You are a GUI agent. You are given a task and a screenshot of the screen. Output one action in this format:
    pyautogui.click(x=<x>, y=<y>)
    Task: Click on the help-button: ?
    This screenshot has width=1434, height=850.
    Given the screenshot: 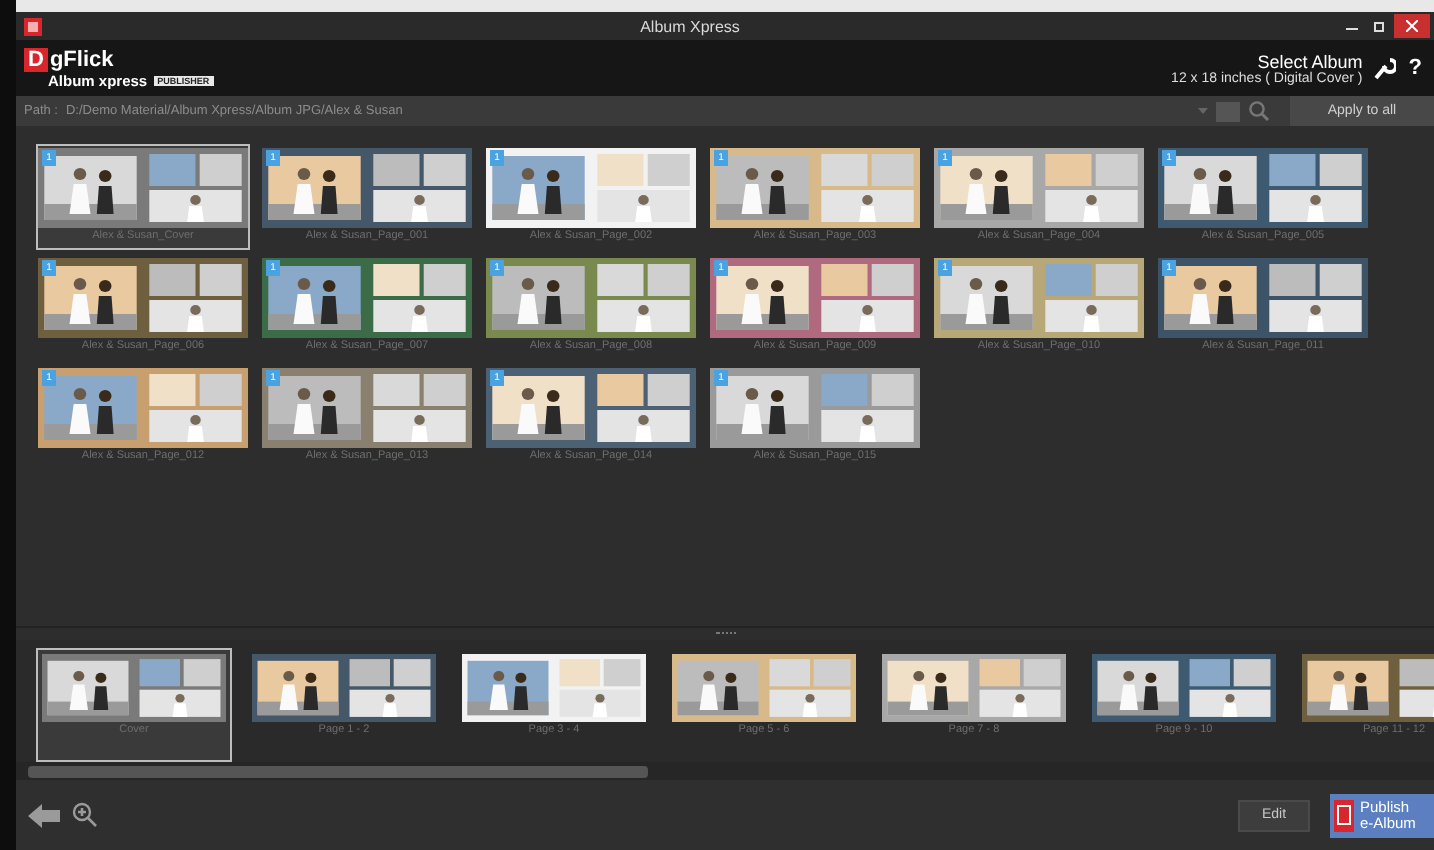 What is the action you would take?
    pyautogui.click(x=1415, y=68)
    